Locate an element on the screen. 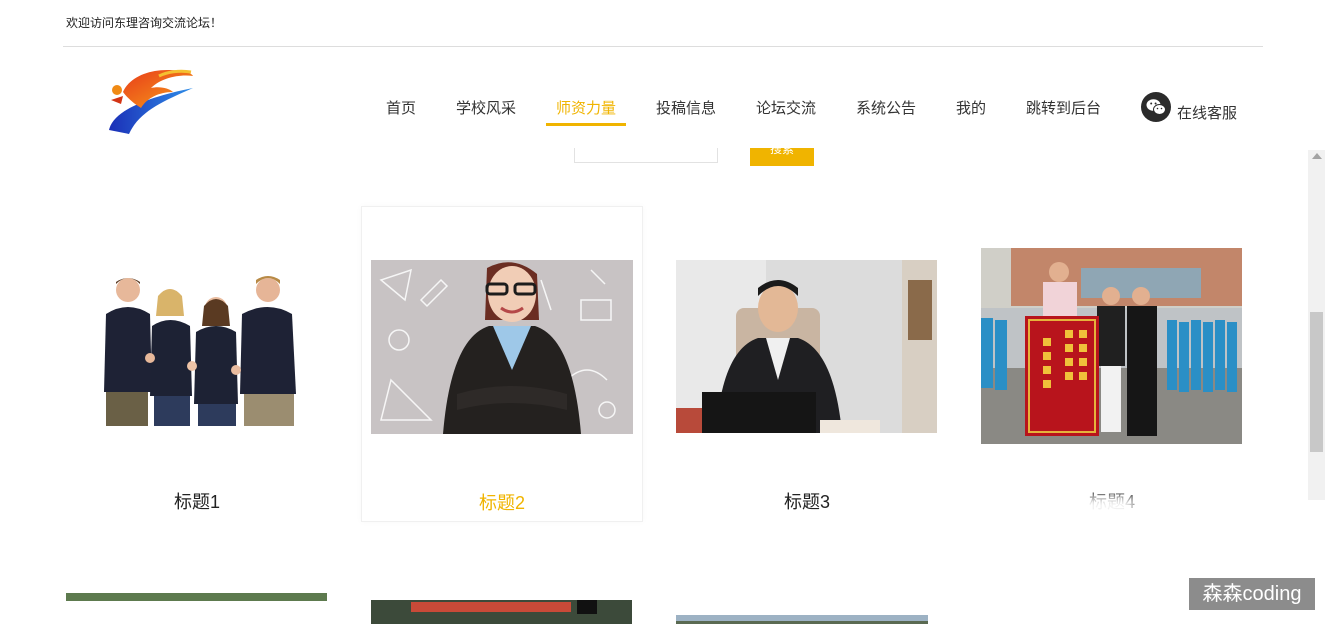 Image resolution: width=1325 pixels, height=624 pixels. card-title: 标题3 is located at coordinates (807, 501).